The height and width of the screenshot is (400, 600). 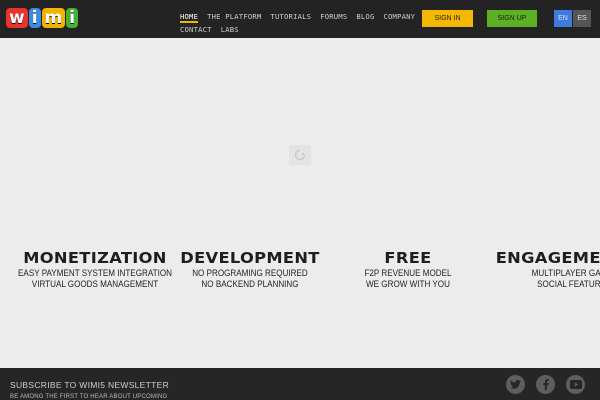 What do you see at coordinates (290, 17) in the screenshot?
I see `nav-tutorials: TUTORIALS` at bounding box center [290, 17].